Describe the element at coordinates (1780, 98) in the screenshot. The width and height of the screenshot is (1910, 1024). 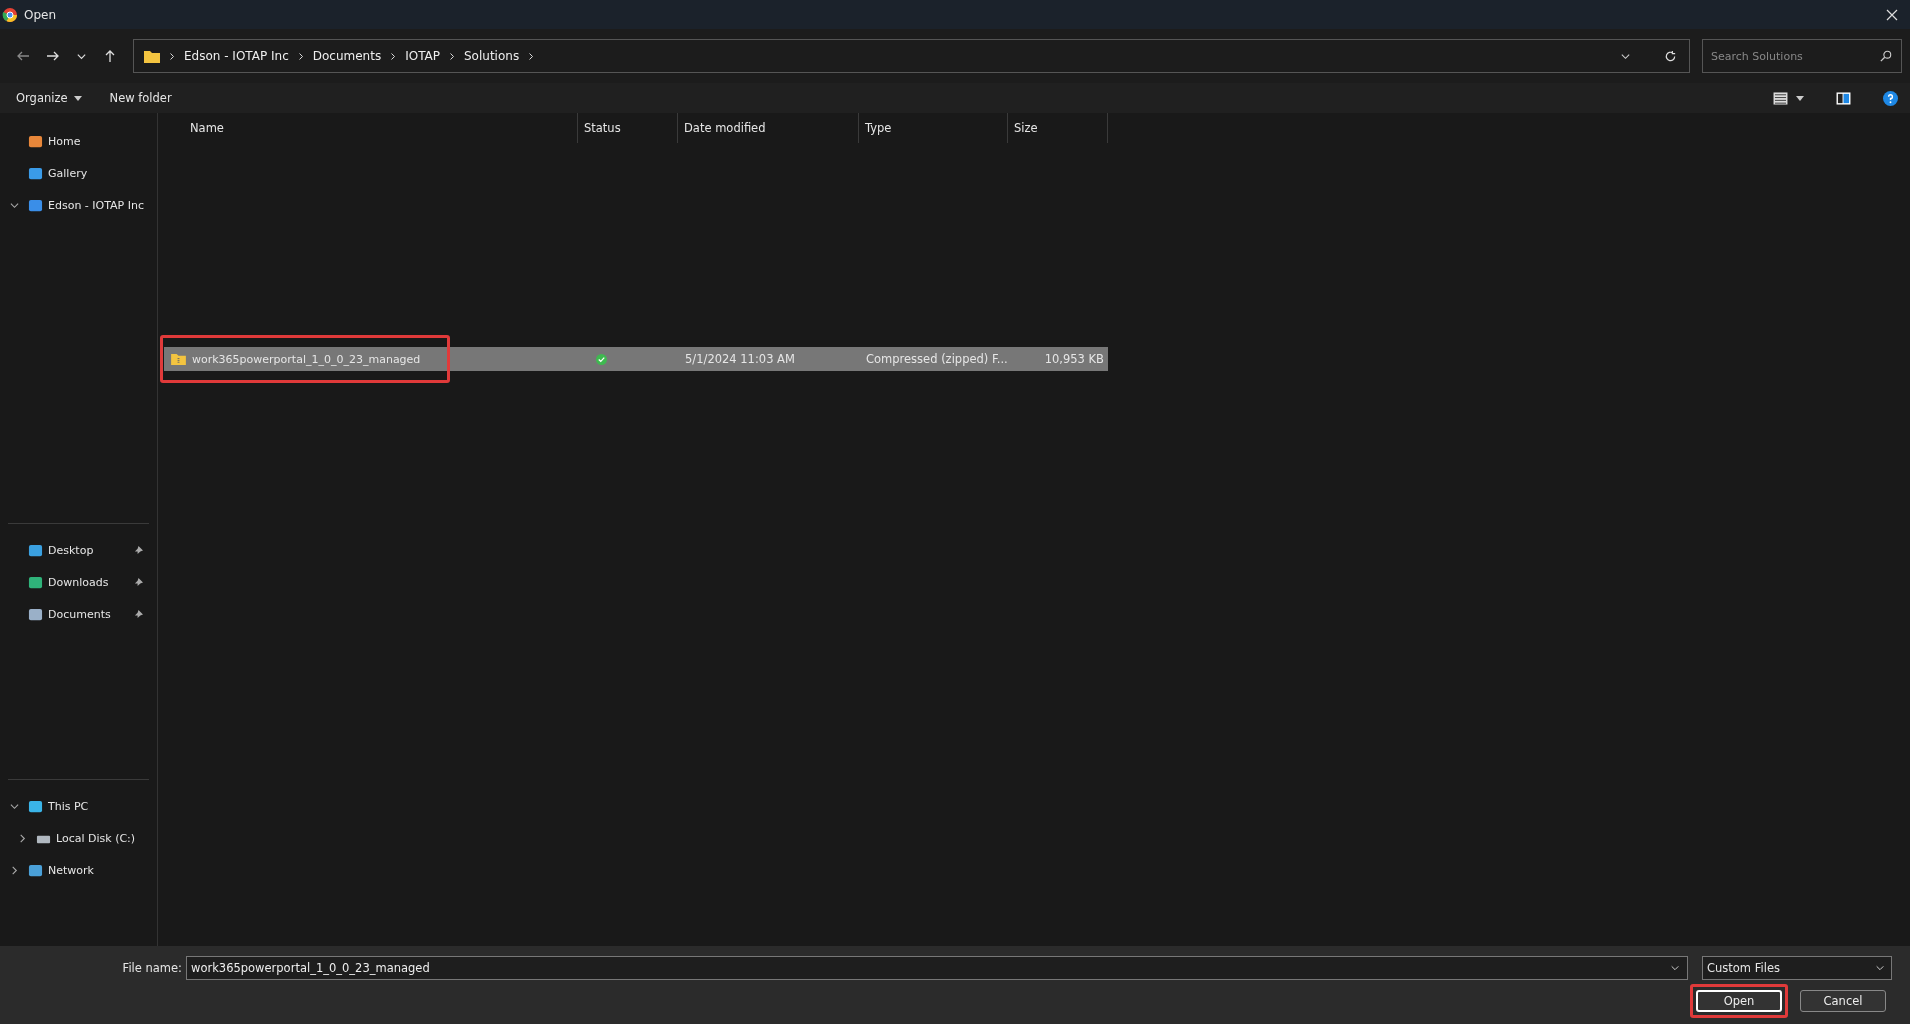
I see `list-view-icon` at that location.